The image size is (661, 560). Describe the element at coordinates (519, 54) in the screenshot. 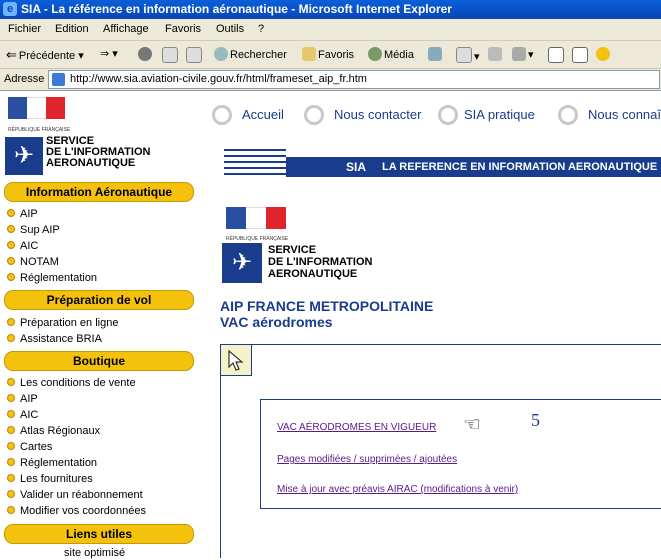

I see `edit-icon` at that location.